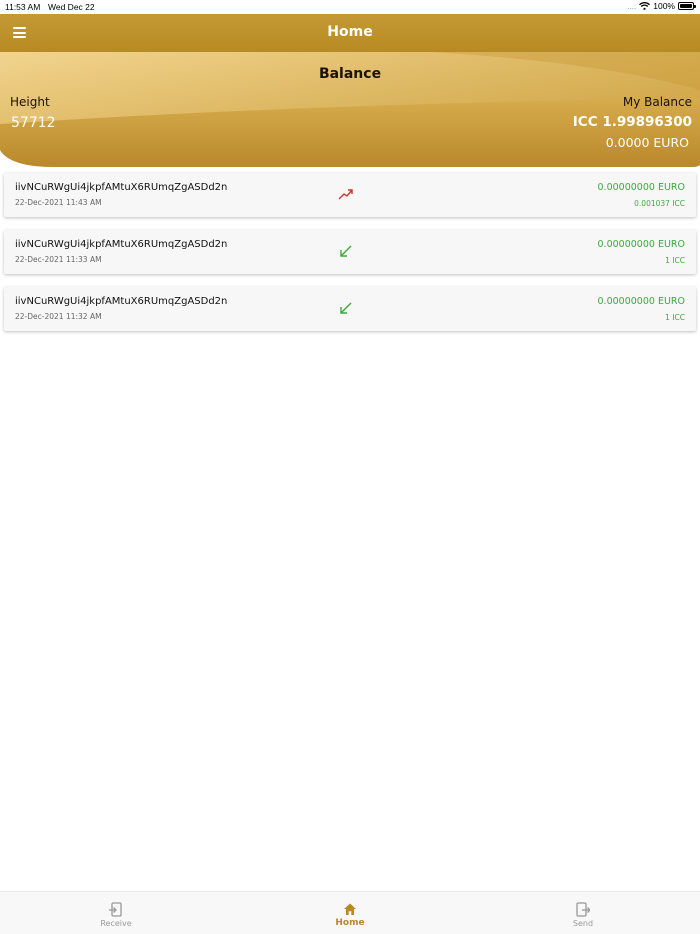  I want to click on battery-percent: 100%, so click(664, 6).